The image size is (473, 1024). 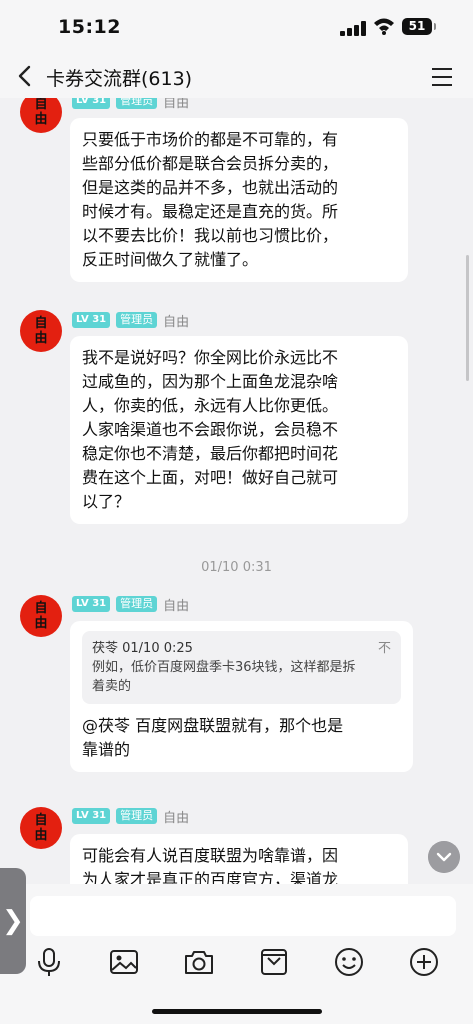 I want to click on message-bubble: 可能会有人说百度联盟为啥靠谱，因 为人家才是真正的百度官方，渠道龙, so click(x=239, y=859).